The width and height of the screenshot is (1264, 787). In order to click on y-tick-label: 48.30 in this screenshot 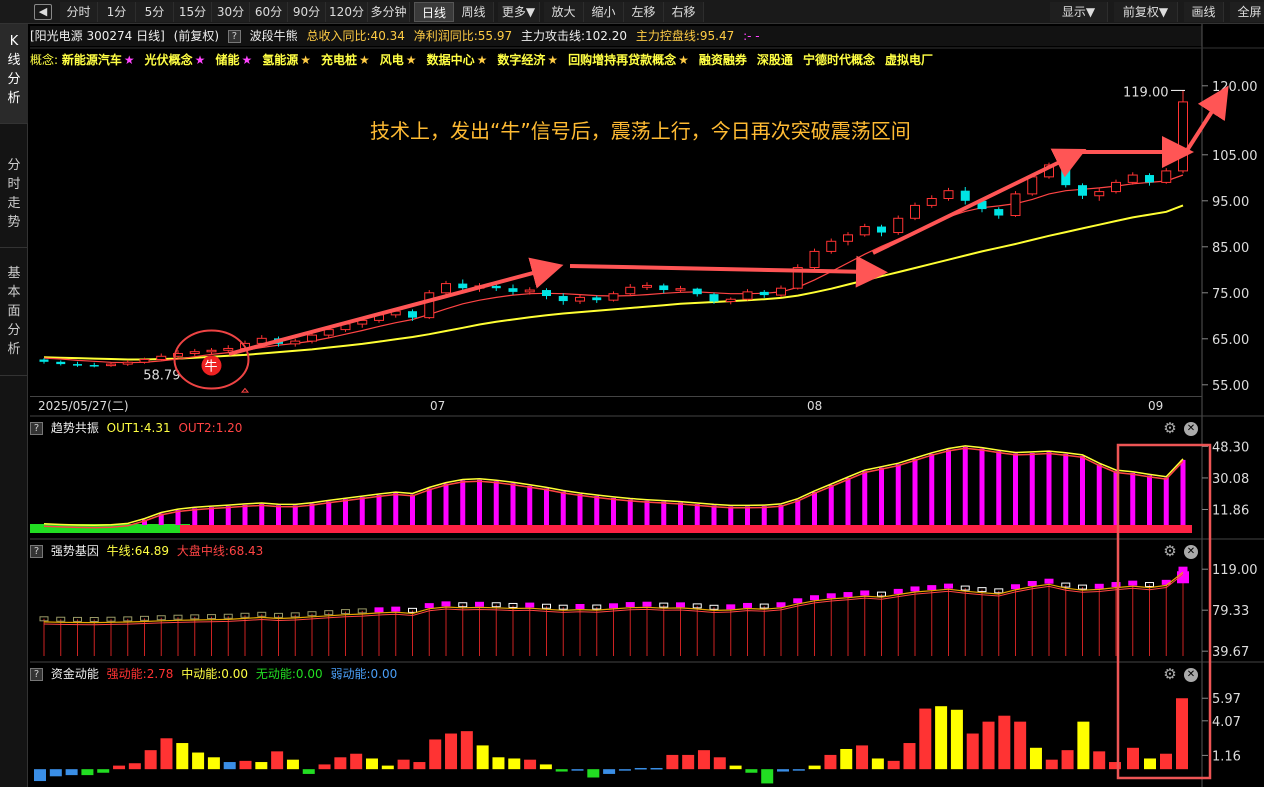, I will do `click(1230, 447)`.